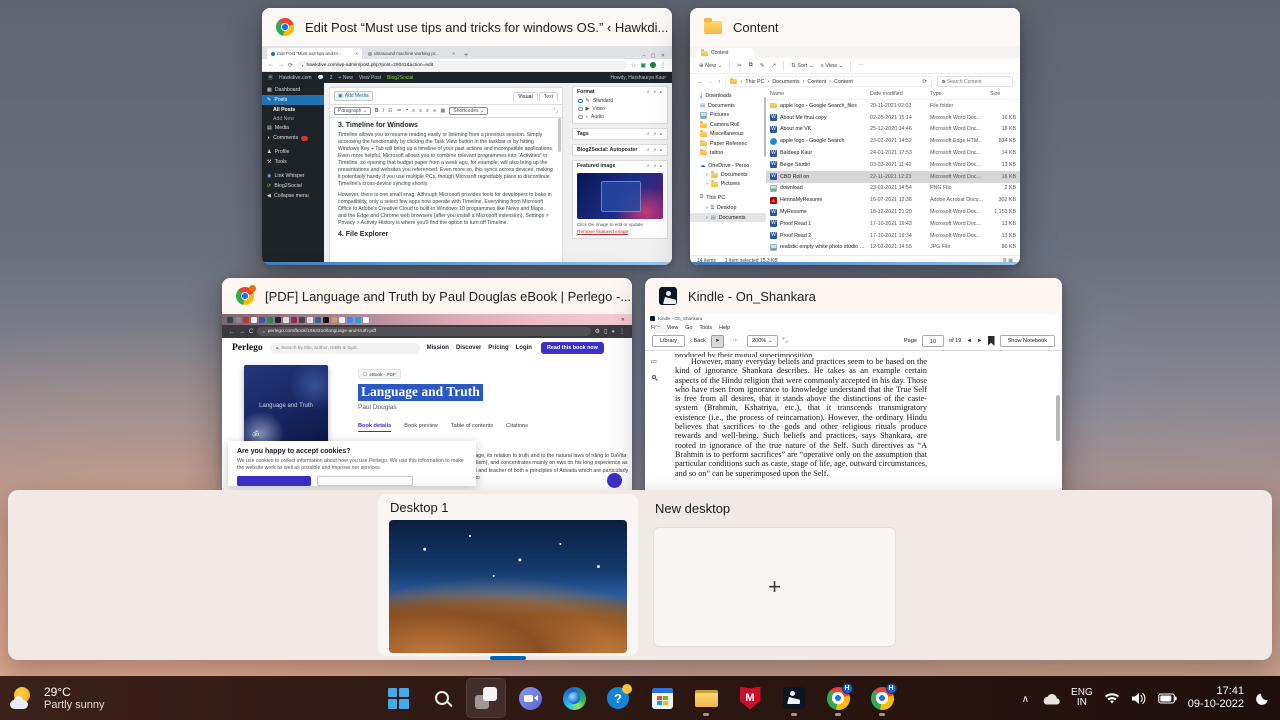 The width and height of the screenshot is (1280, 720). What do you see at coordinates (991, 341) in the screenshot?
I see `bookmark-icon` at bounding box center [991, 341].